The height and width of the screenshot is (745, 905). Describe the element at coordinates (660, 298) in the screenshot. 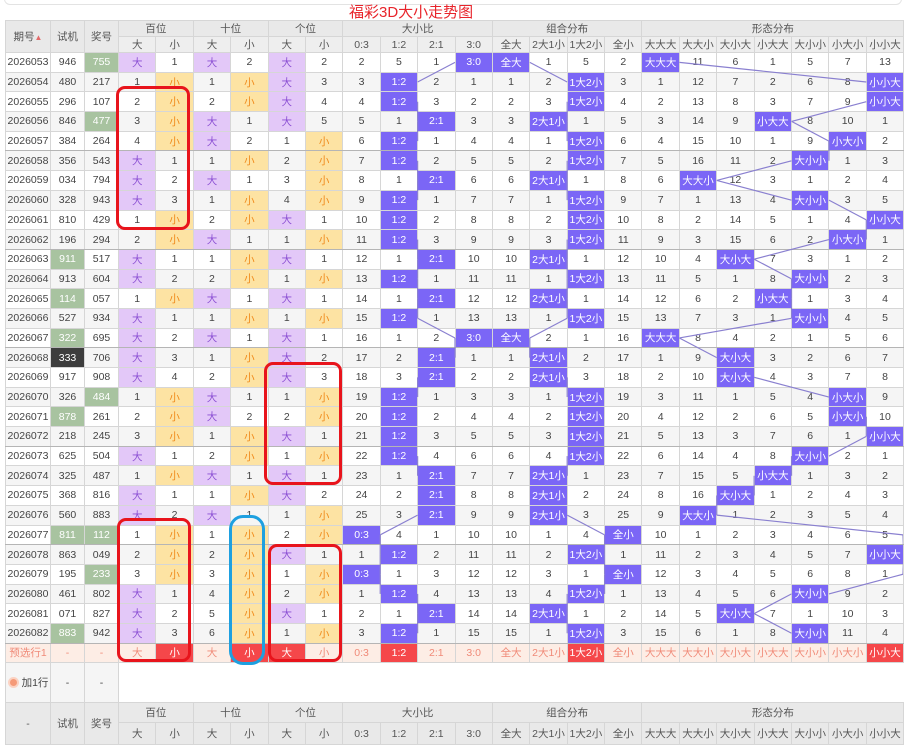

I see `form-cell: 12` at that location.